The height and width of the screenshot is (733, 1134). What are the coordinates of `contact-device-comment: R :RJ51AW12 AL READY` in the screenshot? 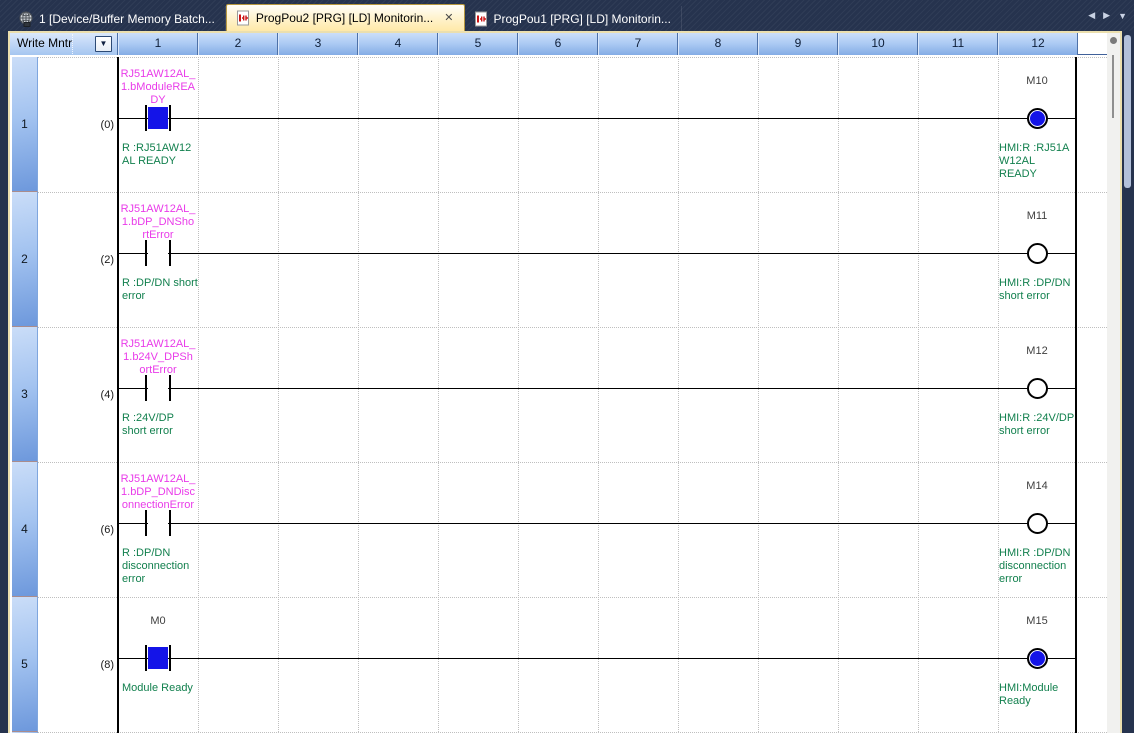 It's located at (157, 154).